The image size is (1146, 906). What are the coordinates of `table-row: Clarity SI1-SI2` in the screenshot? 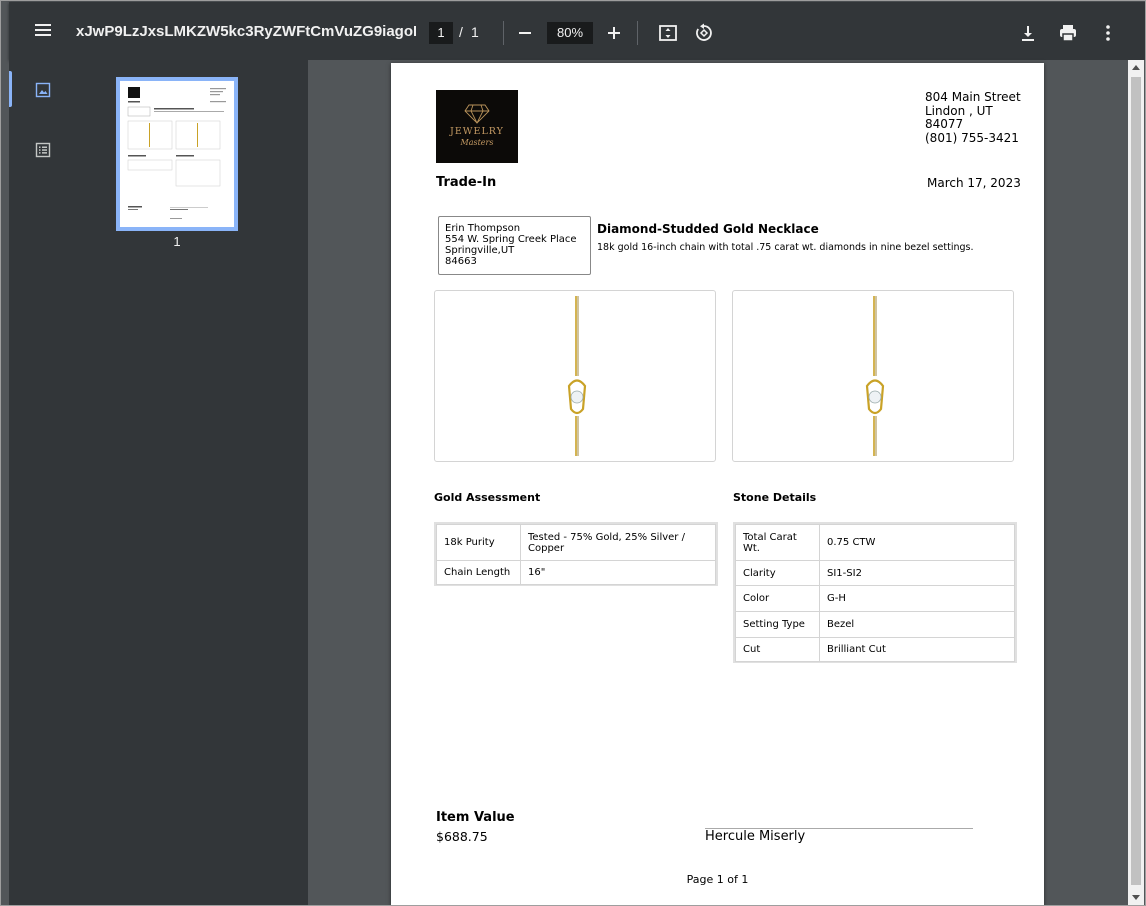 It's located at (875, 573).